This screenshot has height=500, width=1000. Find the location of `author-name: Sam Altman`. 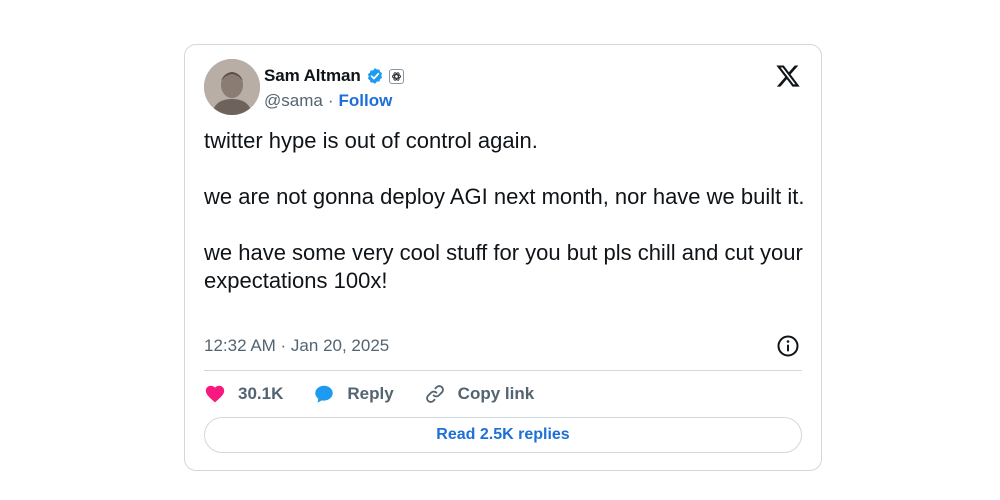

author-name: Sam Altman is located at coordinates (312, 76).